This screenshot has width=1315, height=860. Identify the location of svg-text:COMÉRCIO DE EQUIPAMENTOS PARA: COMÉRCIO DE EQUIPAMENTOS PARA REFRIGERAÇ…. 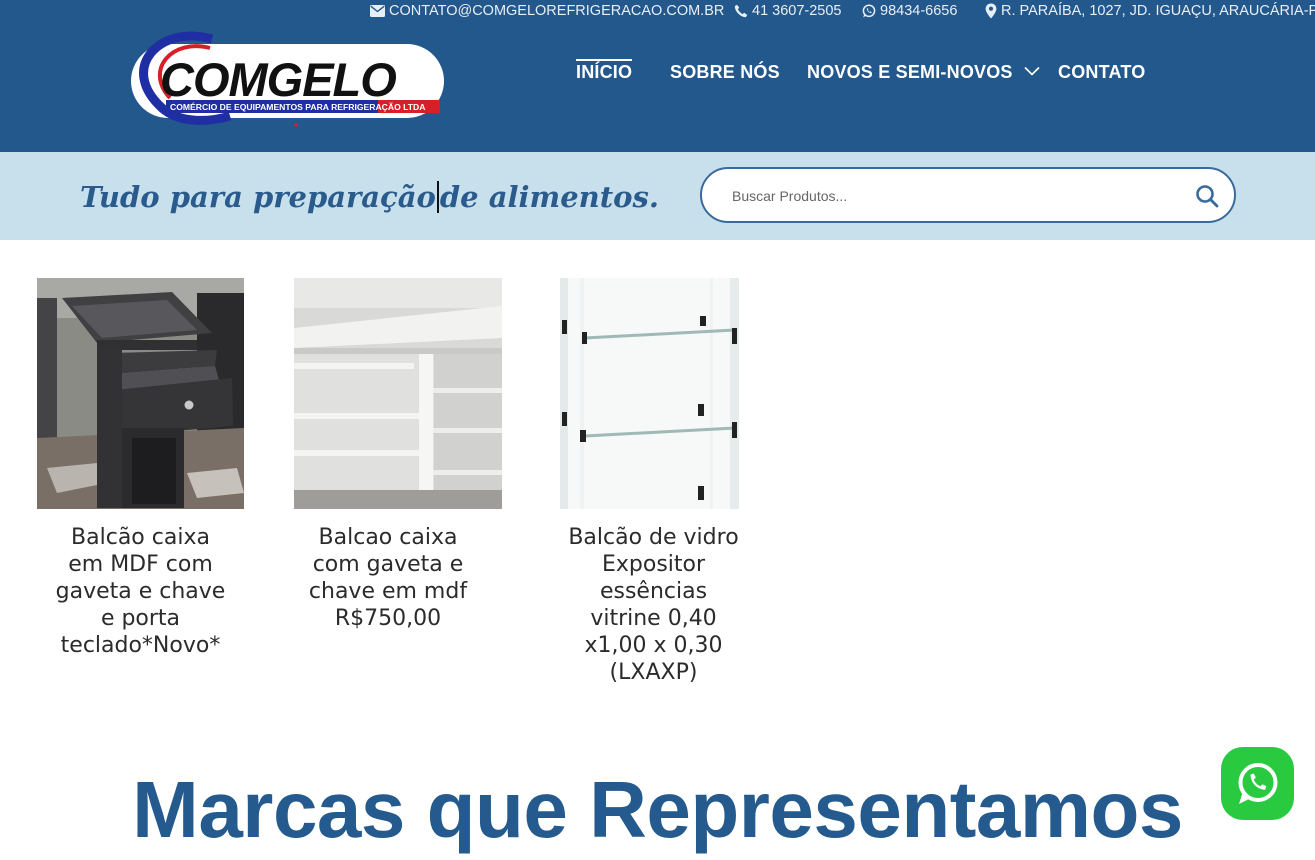
(297, 107).